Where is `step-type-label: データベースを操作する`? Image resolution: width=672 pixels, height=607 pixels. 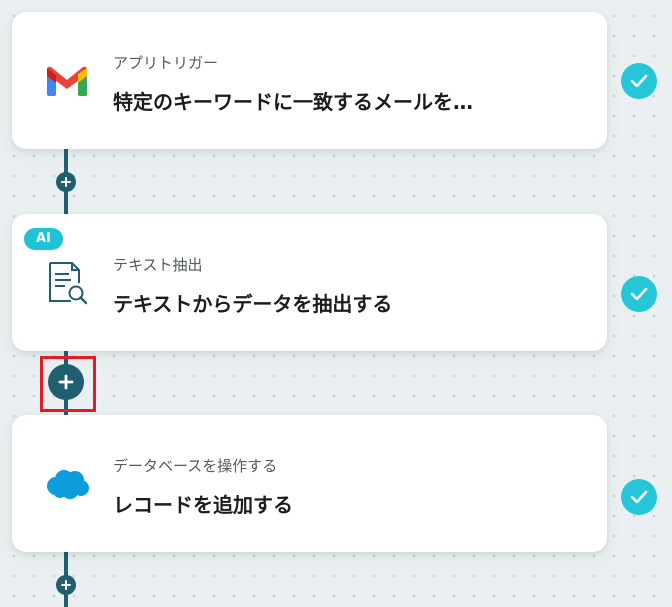
step-type-label: データベースを操作する is located at coordinates (195, 466).